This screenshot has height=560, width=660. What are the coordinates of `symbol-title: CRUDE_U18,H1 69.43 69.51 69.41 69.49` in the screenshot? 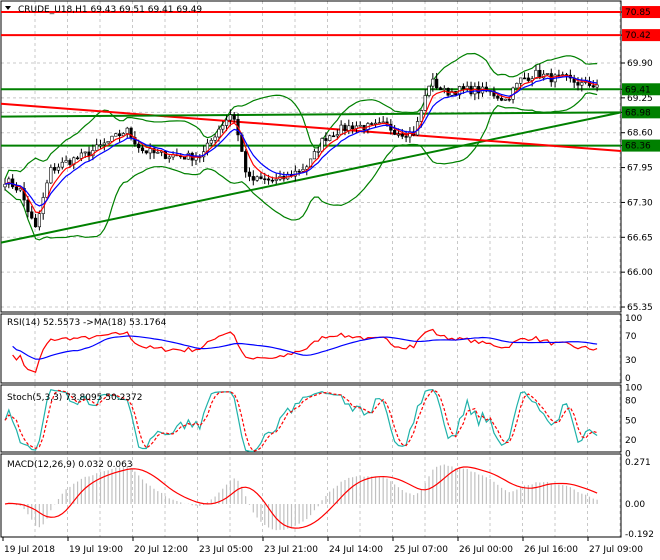 It's located at (110, 10).